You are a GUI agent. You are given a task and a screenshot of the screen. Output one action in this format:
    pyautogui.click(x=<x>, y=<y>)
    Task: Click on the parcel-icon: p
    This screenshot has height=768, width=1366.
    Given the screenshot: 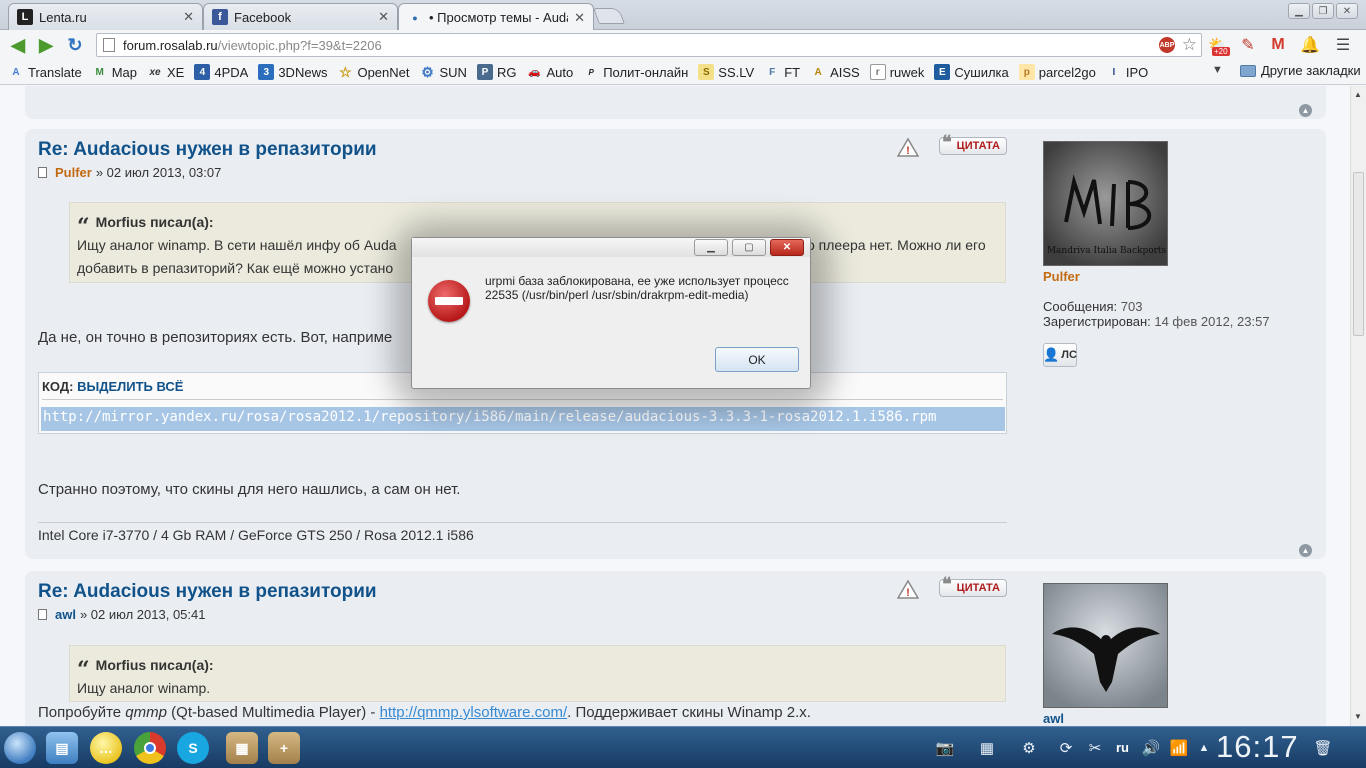 What is the action you would take?
    pyautogui.click(x=1026, y=72)
    